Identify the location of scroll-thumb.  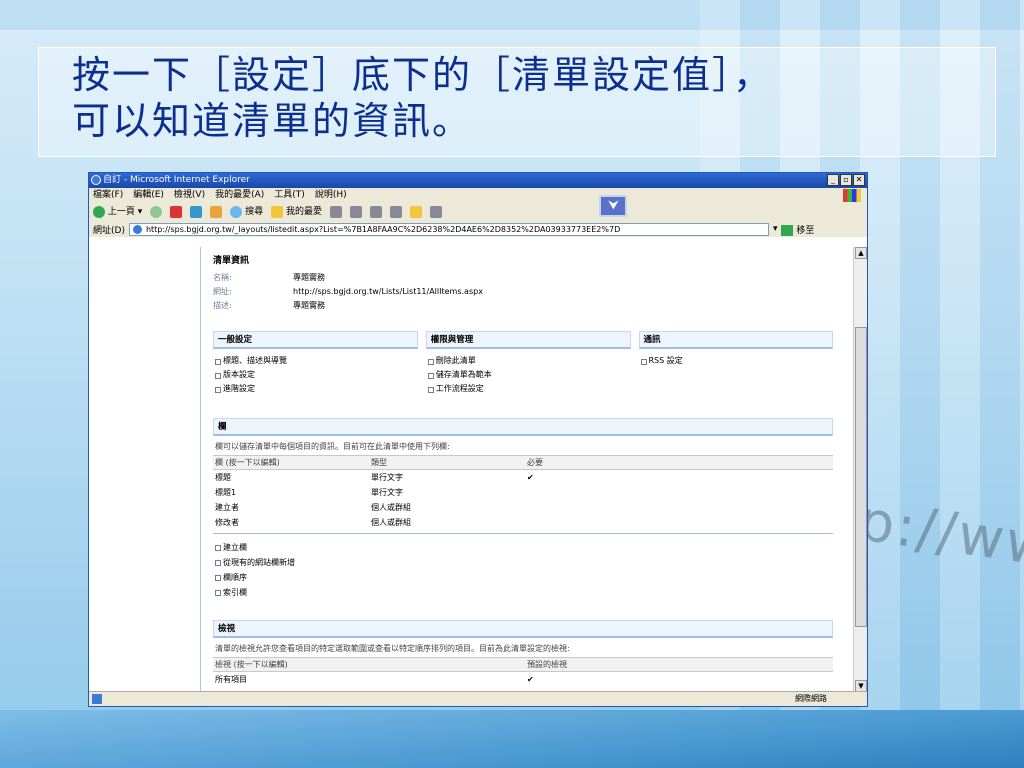
(861, 477).